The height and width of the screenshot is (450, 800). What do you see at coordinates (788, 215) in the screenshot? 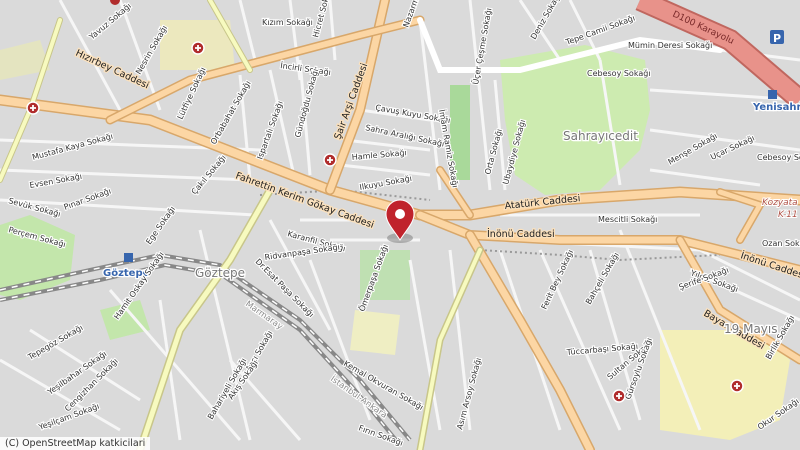
I see `label-k11: K-11` at bounding box center [788, 215].